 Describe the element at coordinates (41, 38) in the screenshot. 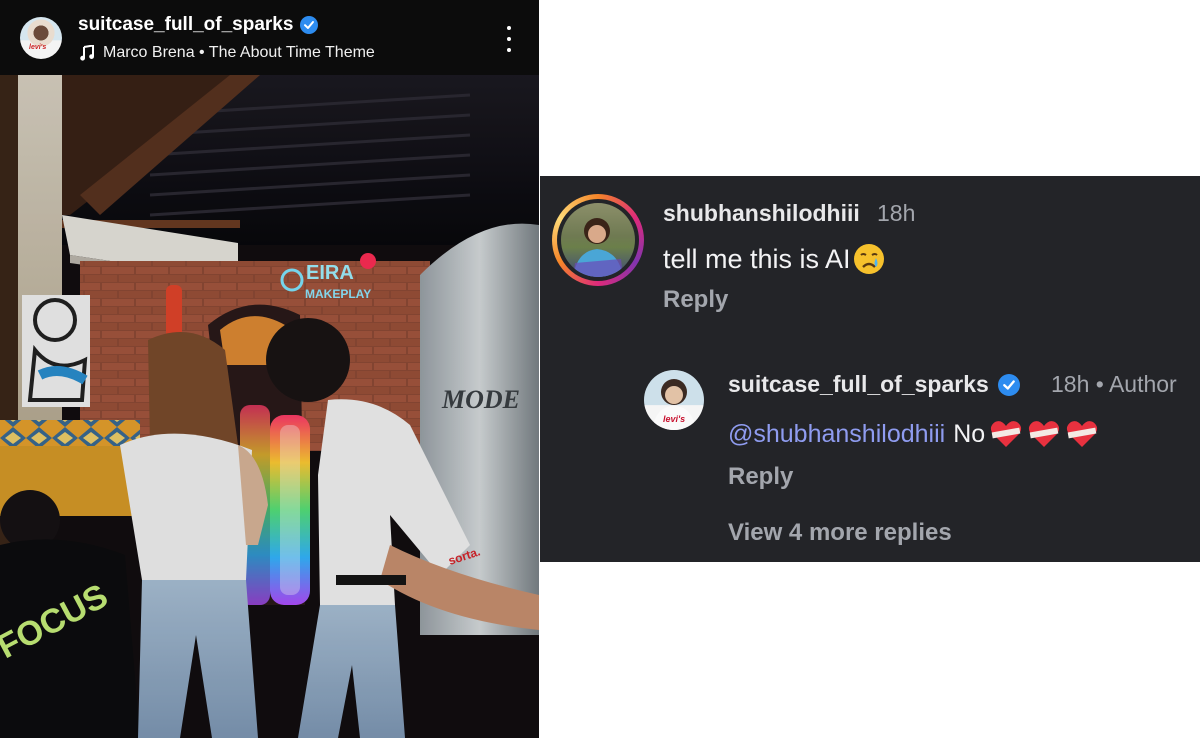

I see `post-author-avatar: levi's` at that location.